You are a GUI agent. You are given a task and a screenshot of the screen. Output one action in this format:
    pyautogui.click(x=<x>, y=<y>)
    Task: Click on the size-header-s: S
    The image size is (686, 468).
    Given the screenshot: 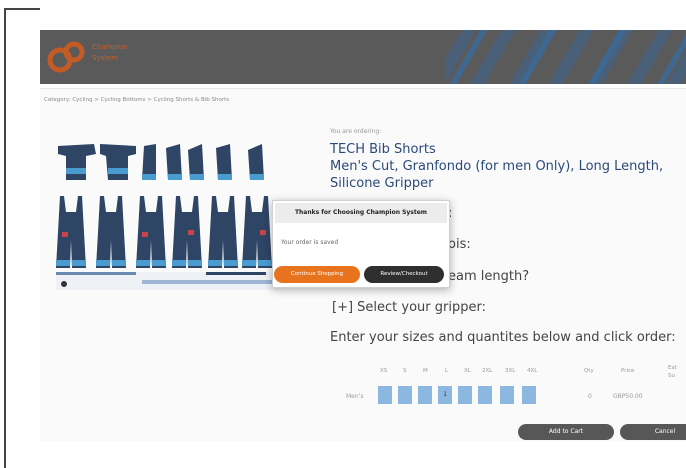 What is the action you would take?
    pyautogui.click(x=405, y=371)
    